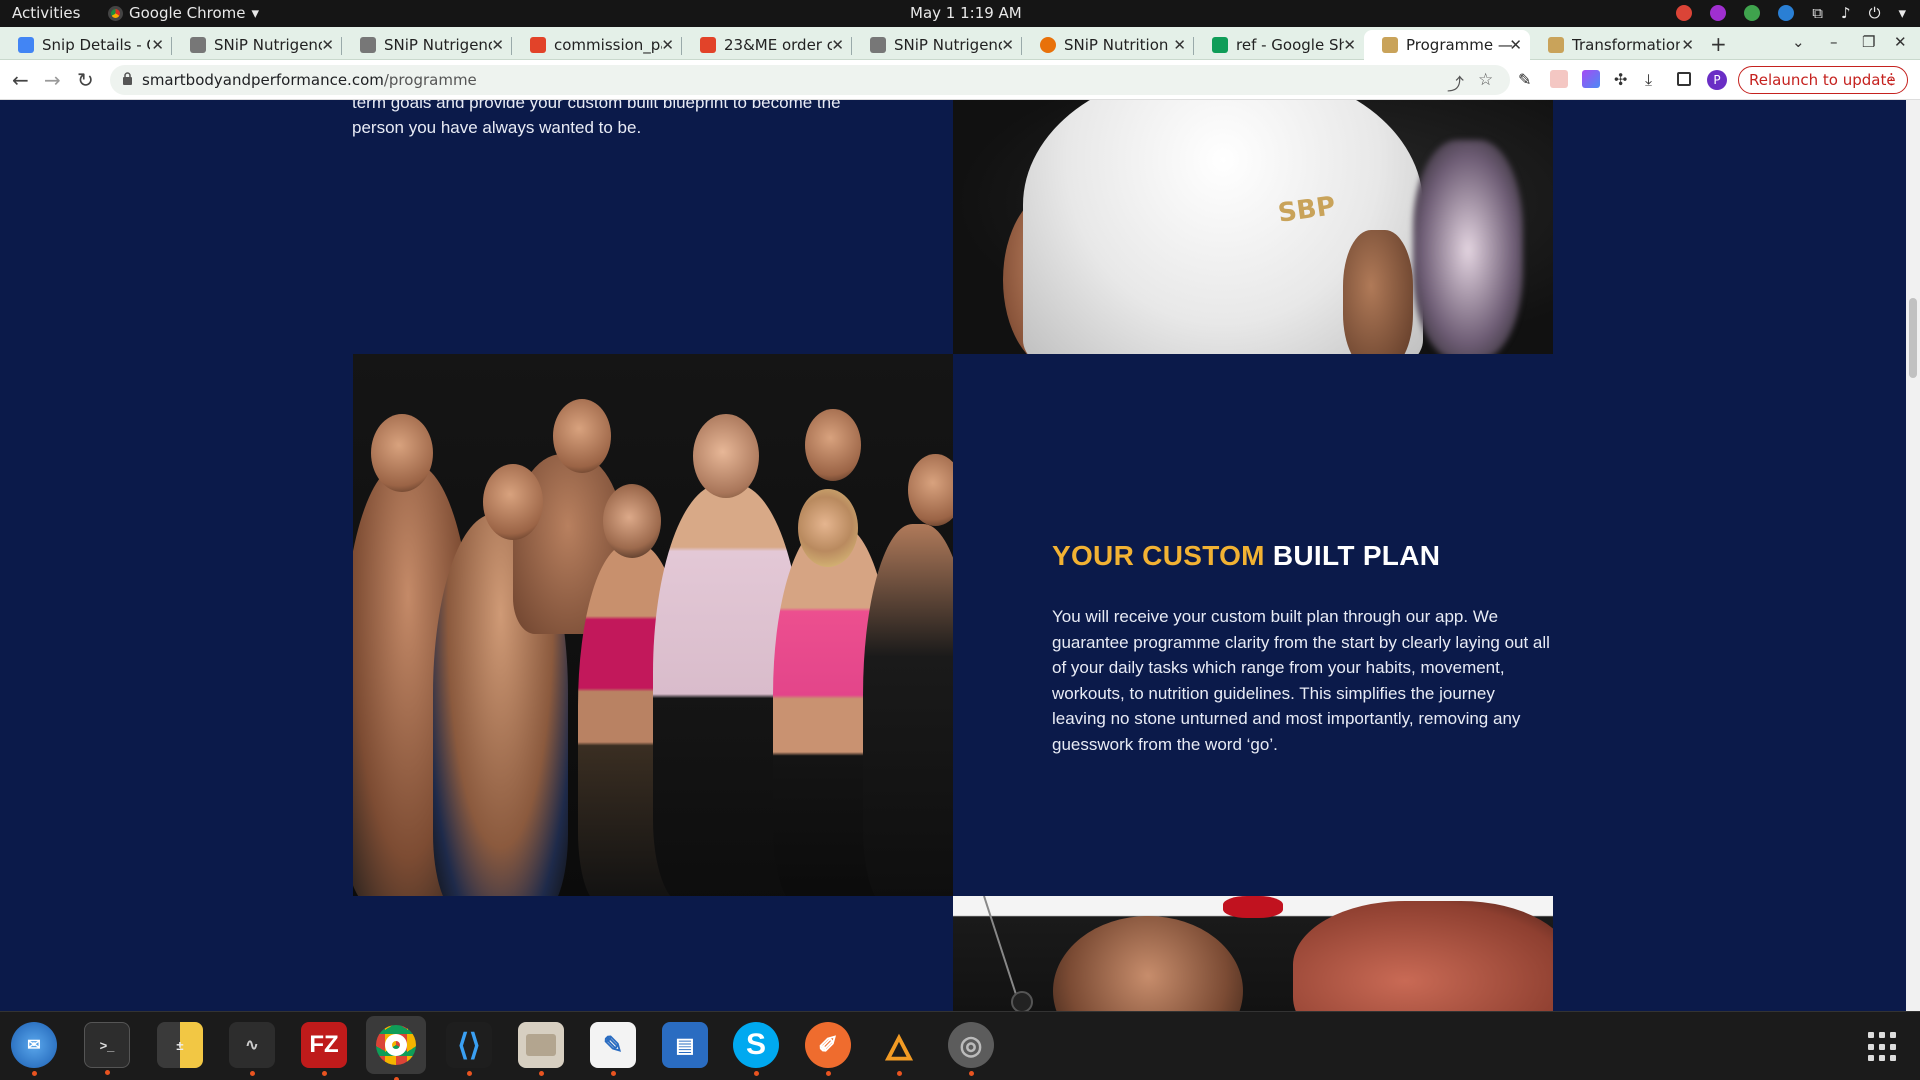 Image resolution: width=1920 pixels, height=1080 pixels. I want to click on tab-snip-details: Snip Details - Go ✕, so click(86, 45).